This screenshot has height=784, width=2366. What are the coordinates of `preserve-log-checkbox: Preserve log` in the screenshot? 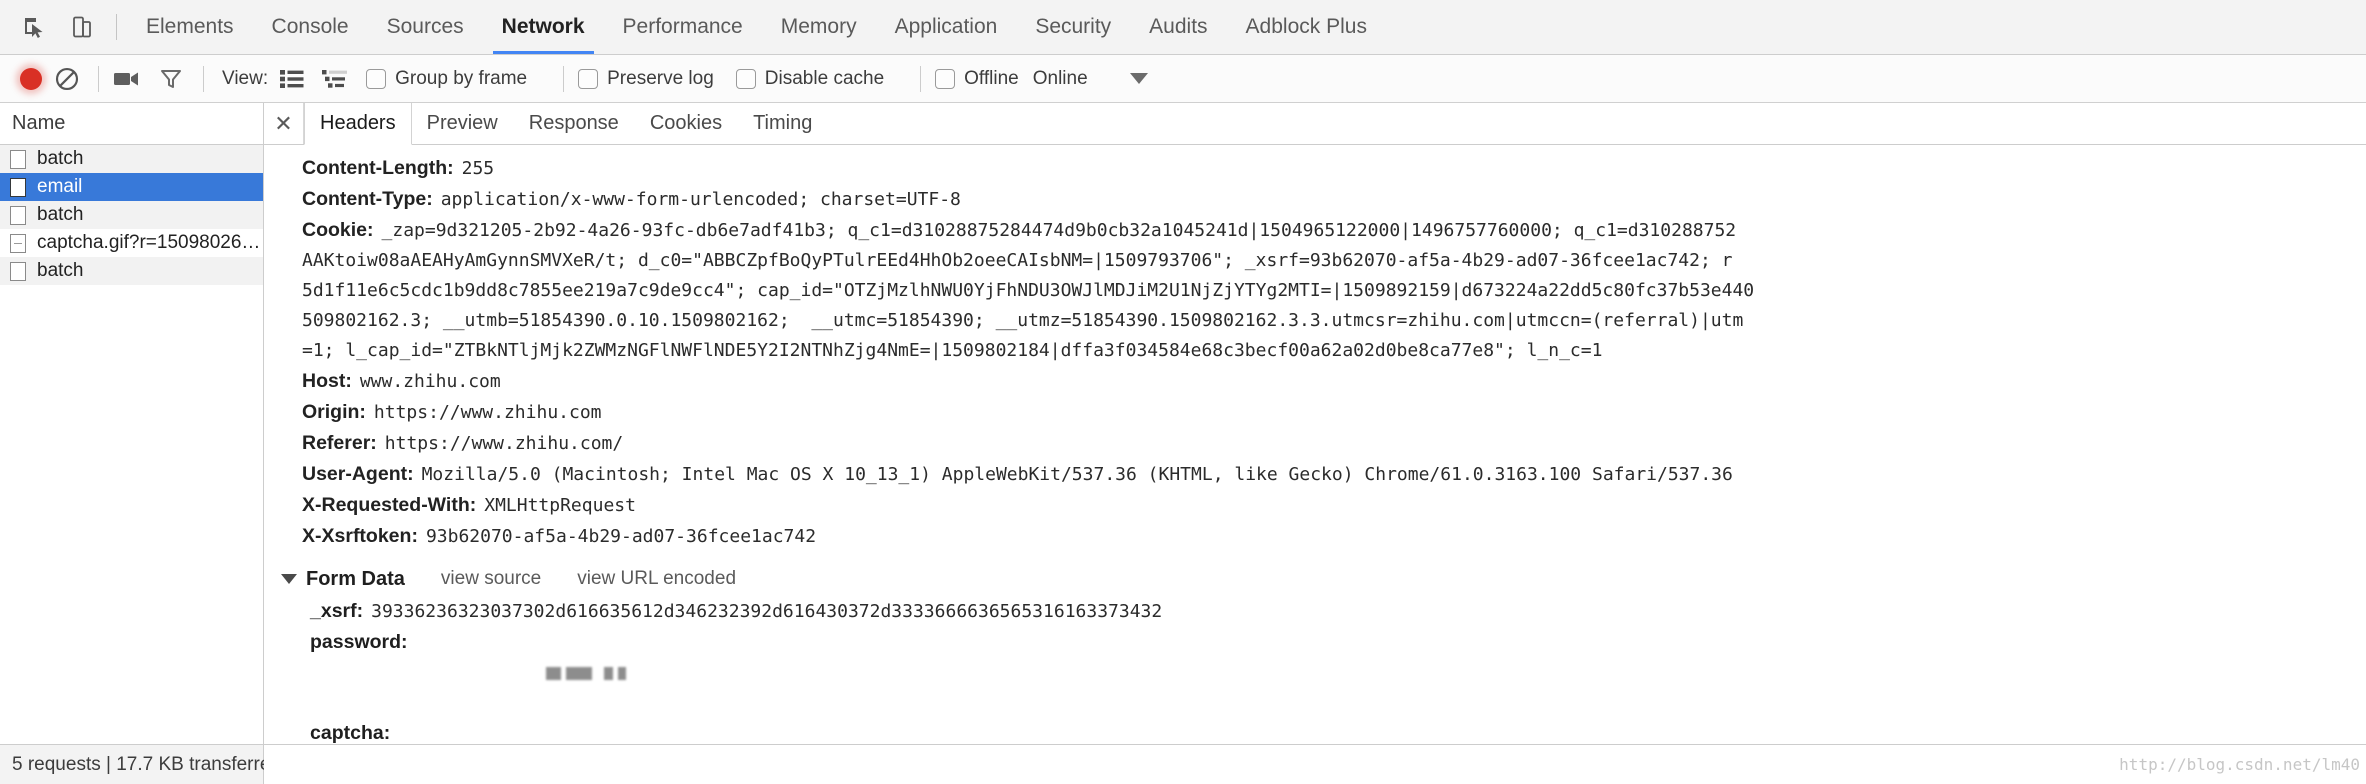 It's located at (646, 79).